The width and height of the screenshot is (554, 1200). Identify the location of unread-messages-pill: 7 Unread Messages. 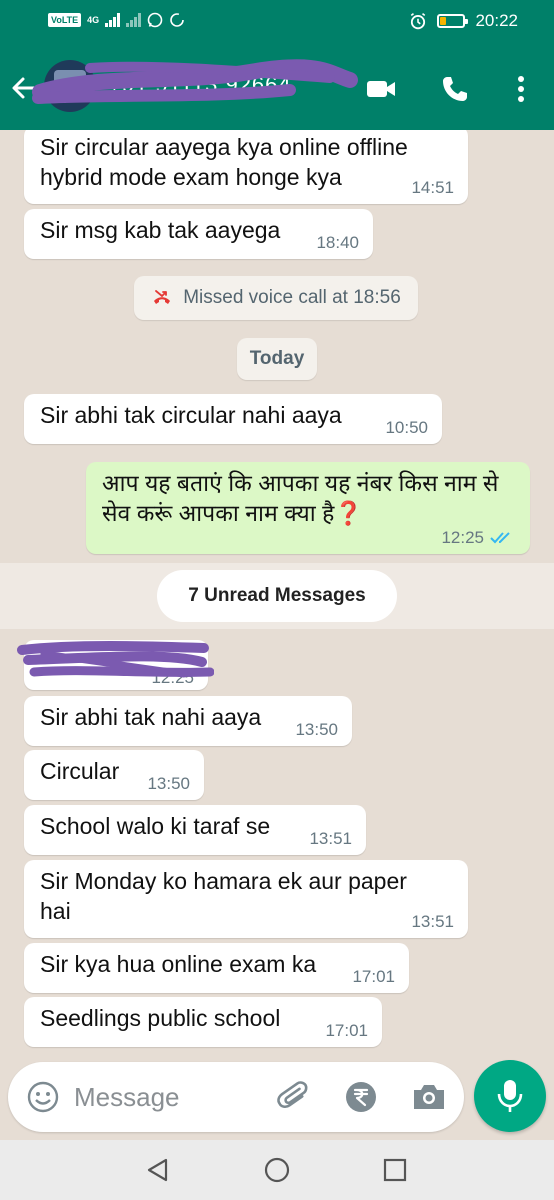
(277, 596).